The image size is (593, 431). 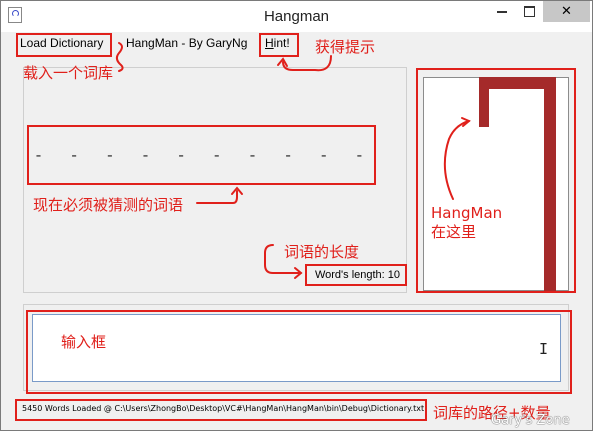 I want to click on arrow-load, so click(x=119, y=57).